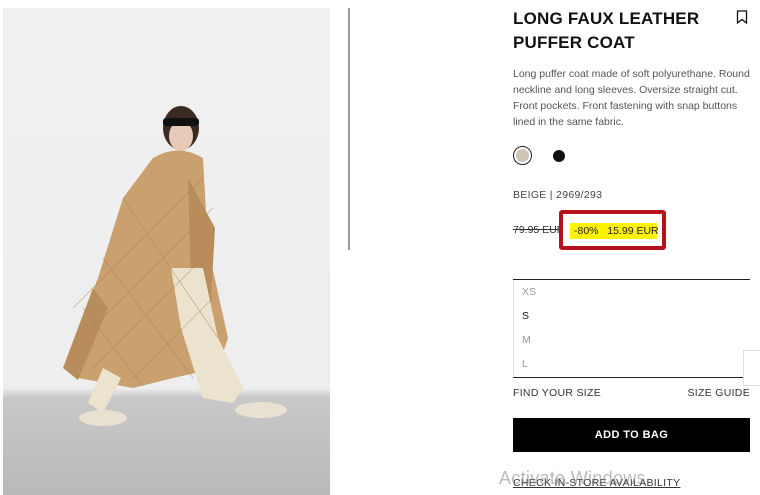 This screenshot has width=760, height=495. Describe the element at coordinates (574, 42) in the screenshot. I see `product-title-line2: PUFFER COAT` at that location.